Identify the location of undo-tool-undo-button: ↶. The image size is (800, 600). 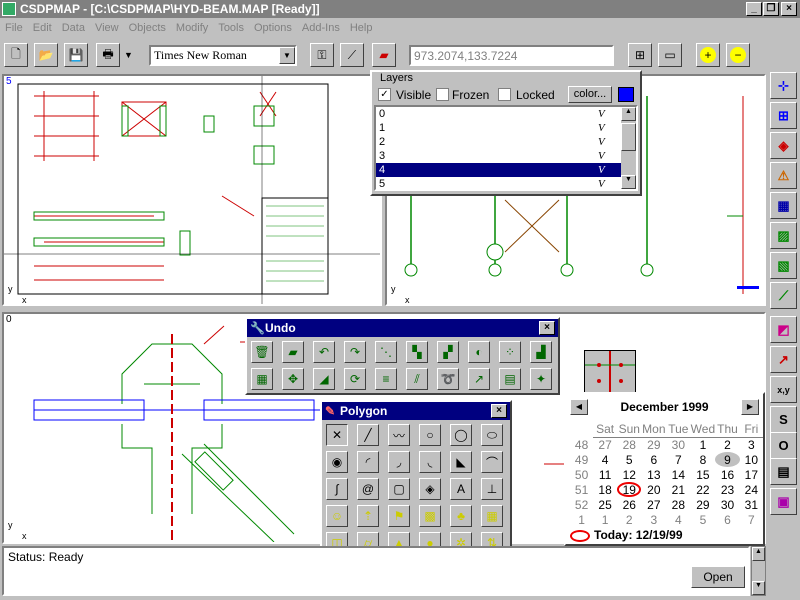
(324, 352).